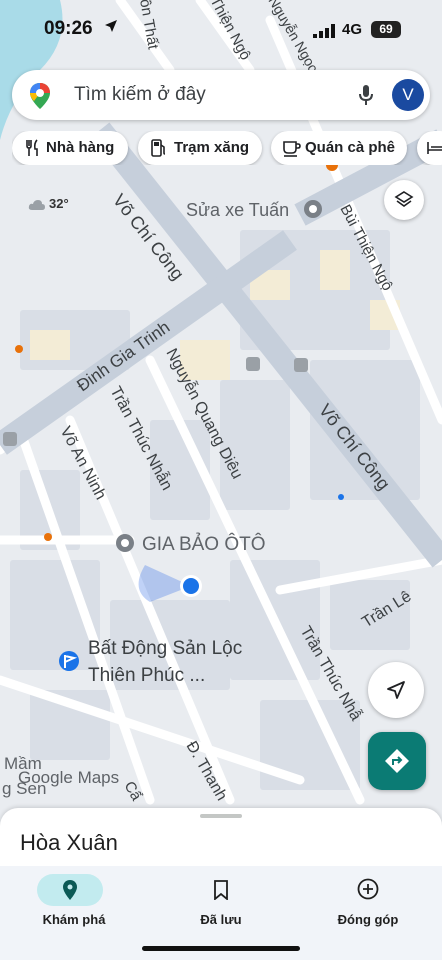 This screenshot has width=442, height=960. Describe the element at coordinates (366, 95) in the screenshot. I see `mic-icon` at that location.